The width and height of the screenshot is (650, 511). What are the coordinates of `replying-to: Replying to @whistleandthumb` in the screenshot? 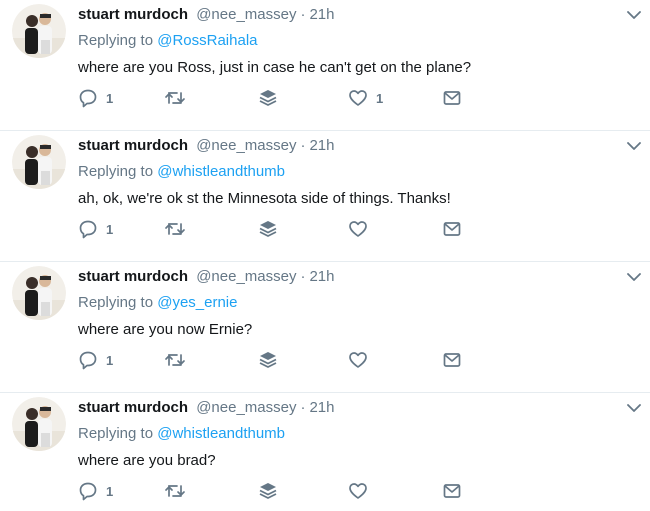 It's located at (344, 434).